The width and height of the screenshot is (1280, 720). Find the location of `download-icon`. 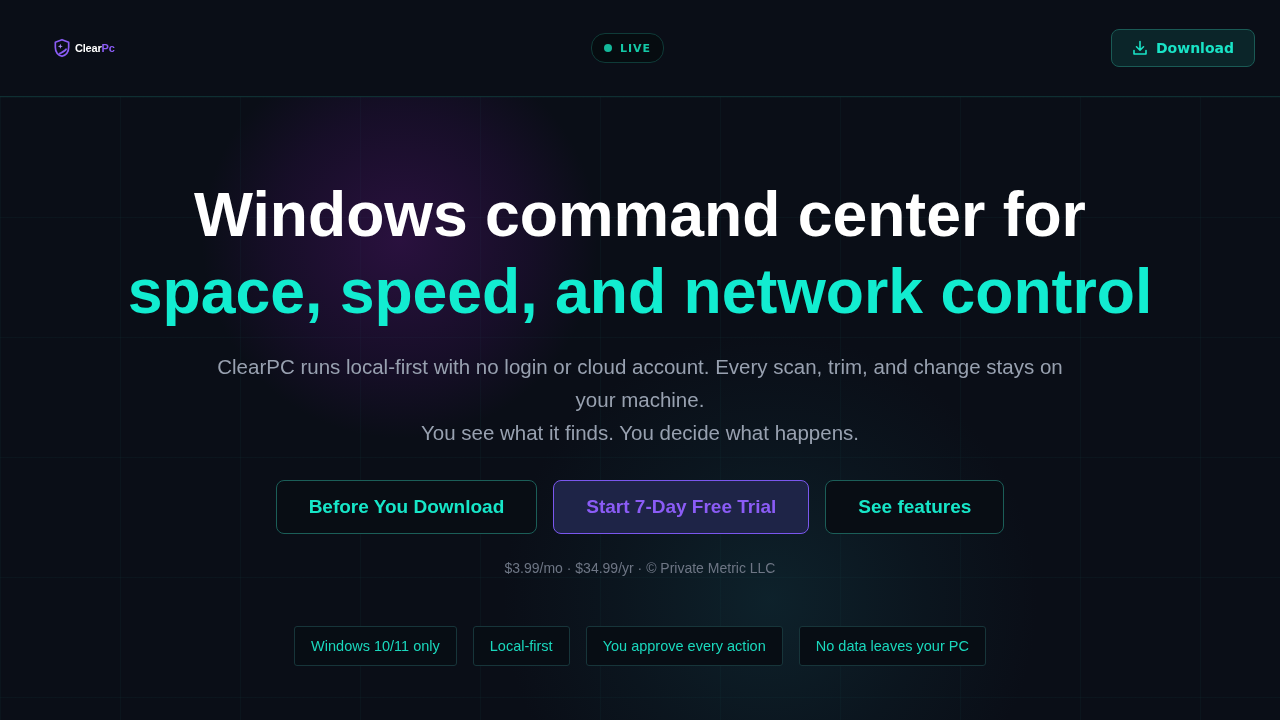

download-icon is located at coordinates (1140, 48).